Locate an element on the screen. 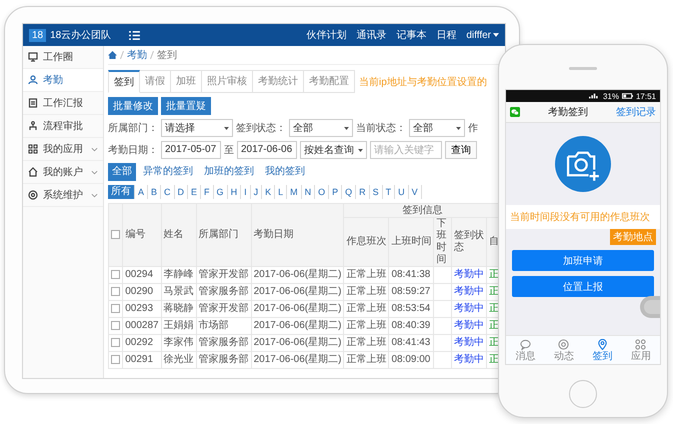  search-button: 查询 is located at coordinates (461, 150).